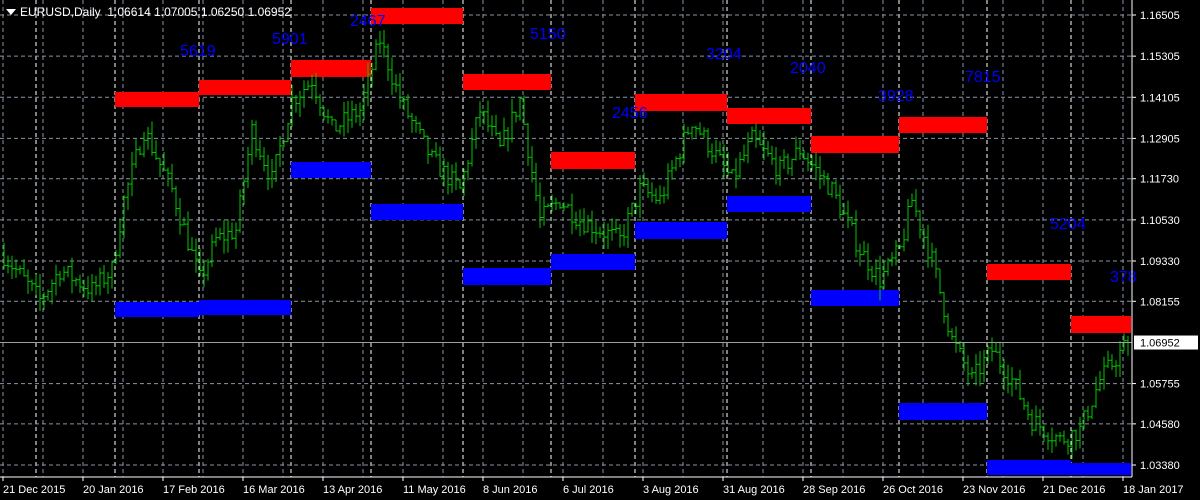 The image size is (1200, 500). I want to click on time-tick-label: 13 Apr 2016, so click(352, 490).